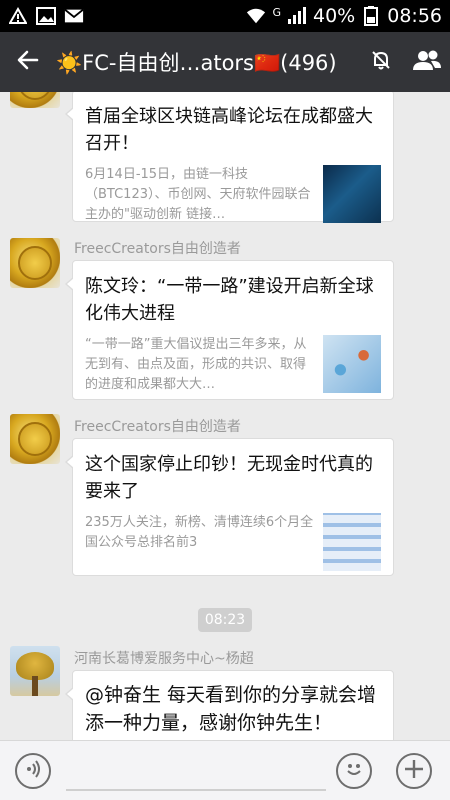 The height and width of the screenshot is (800, 450). Describe the element at coordinates (74, 16) in the screenshot. I see `mail-icon` at that location.